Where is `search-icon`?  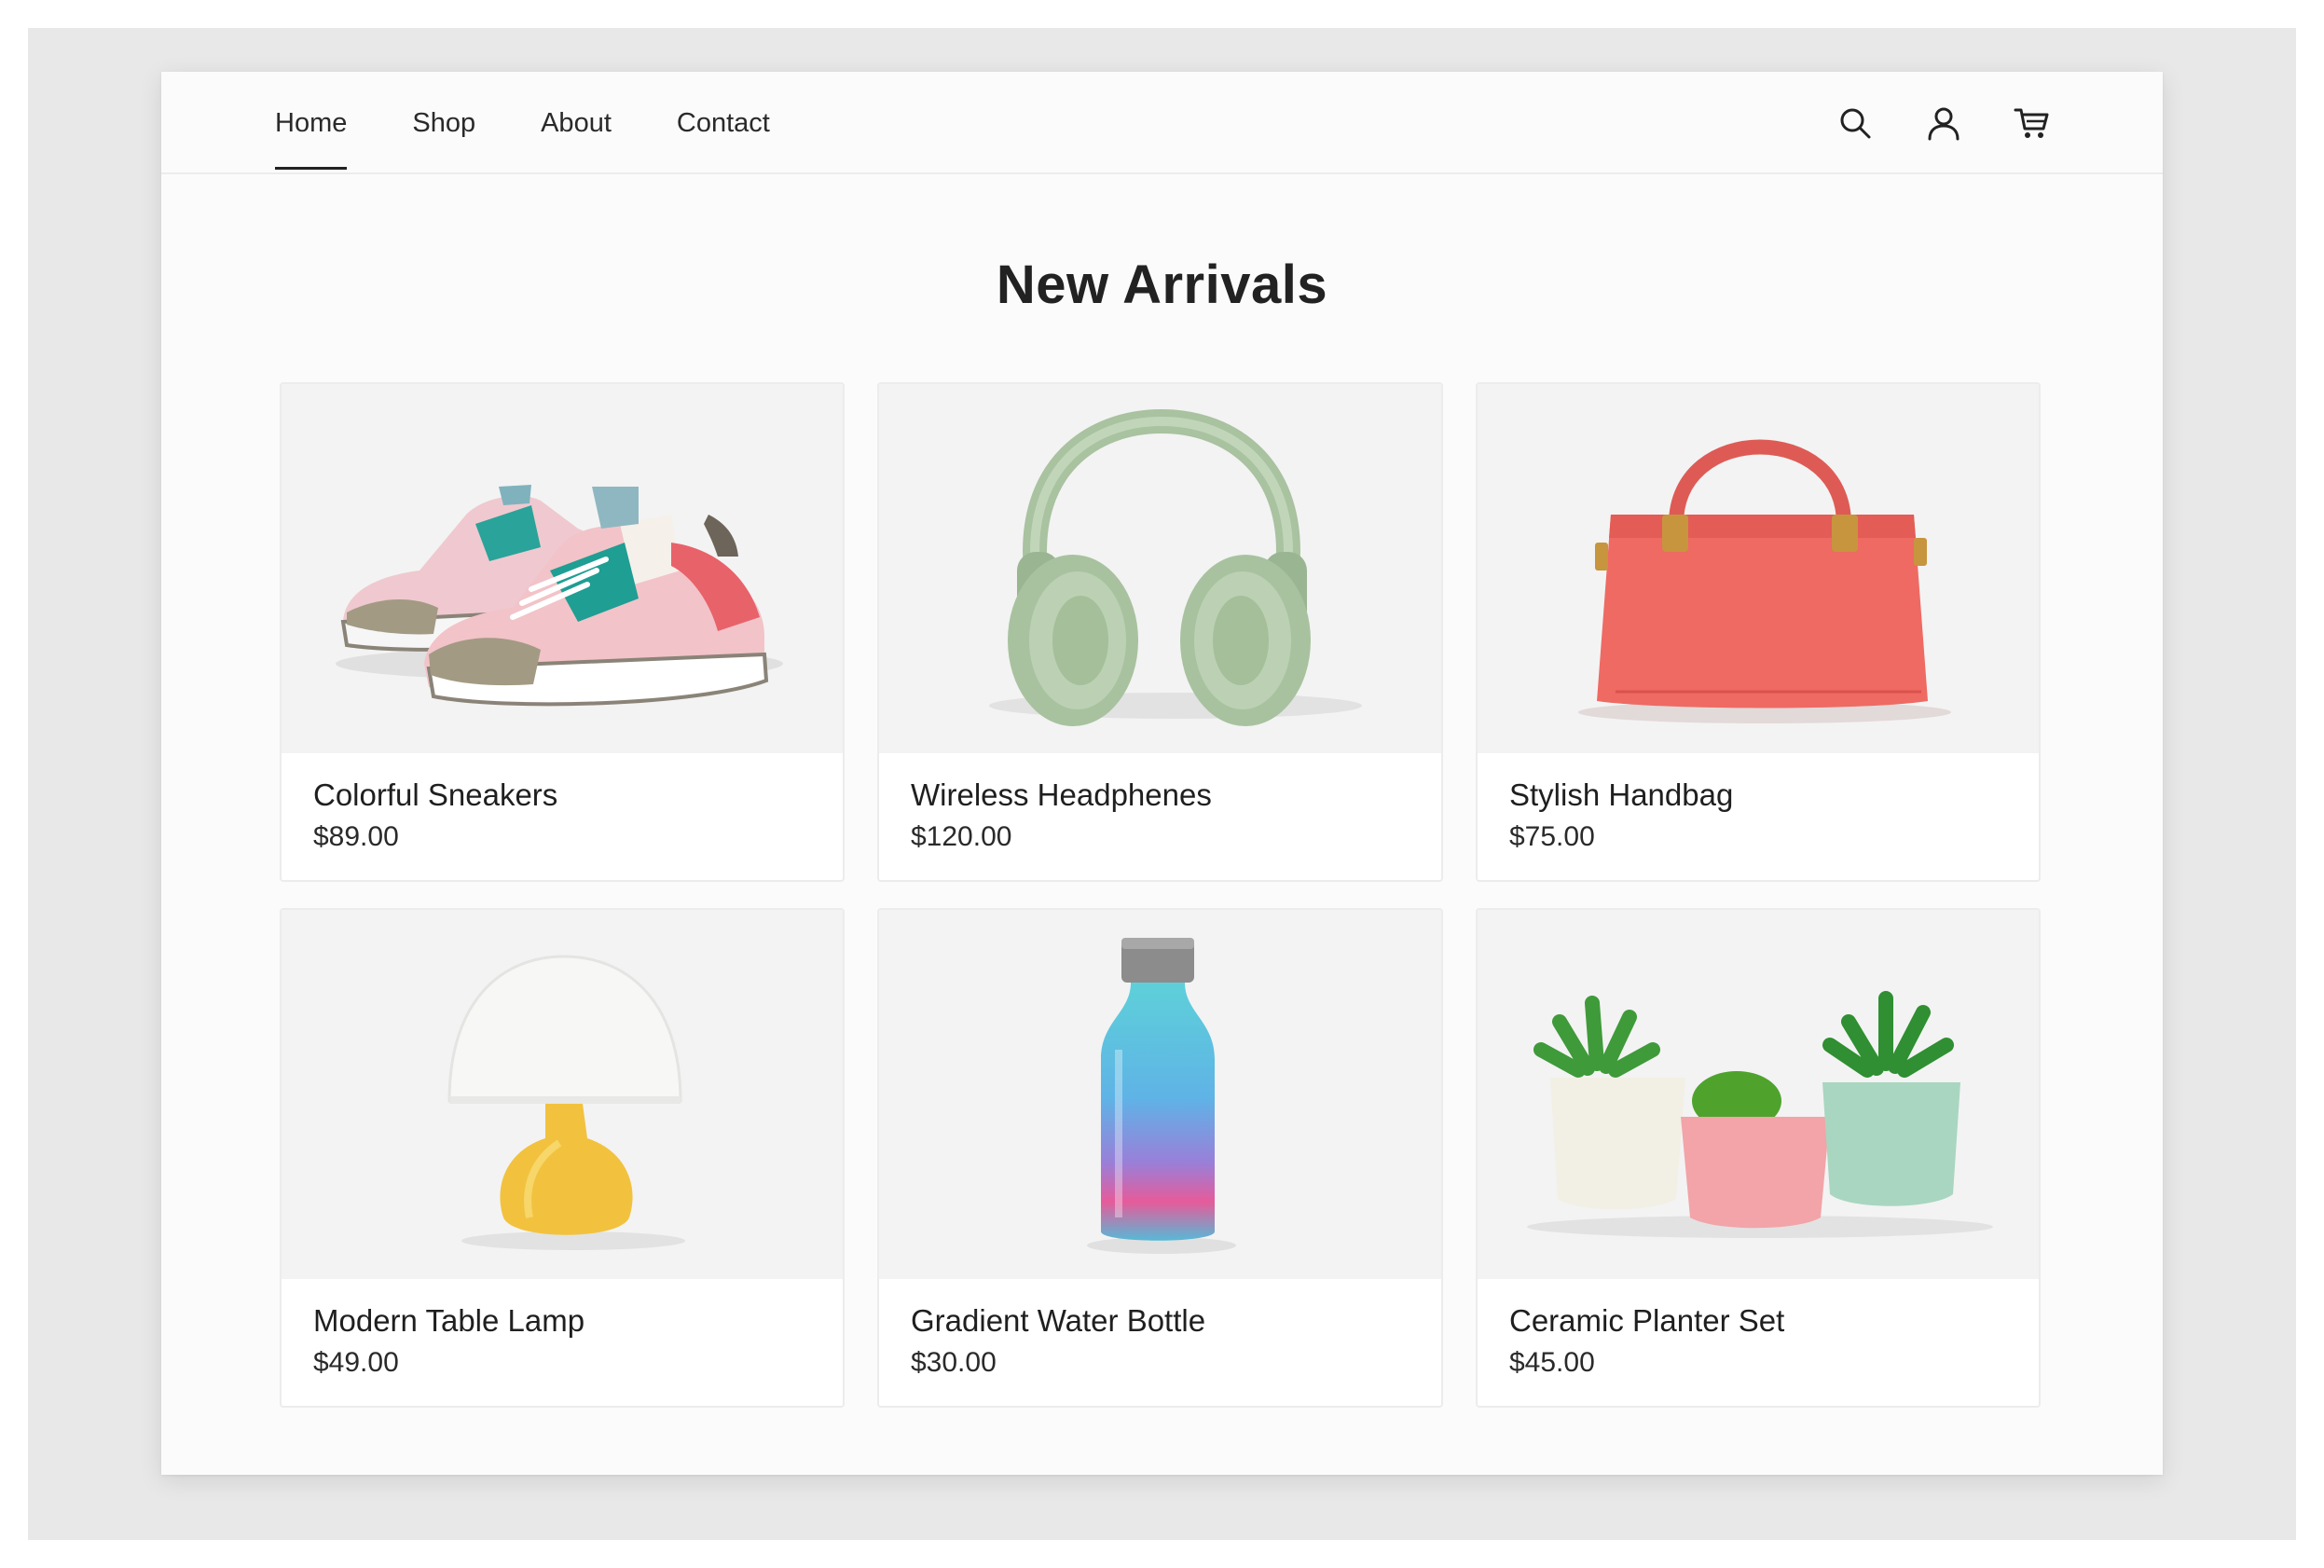
search-icon is located at coordinates (1855, 123).